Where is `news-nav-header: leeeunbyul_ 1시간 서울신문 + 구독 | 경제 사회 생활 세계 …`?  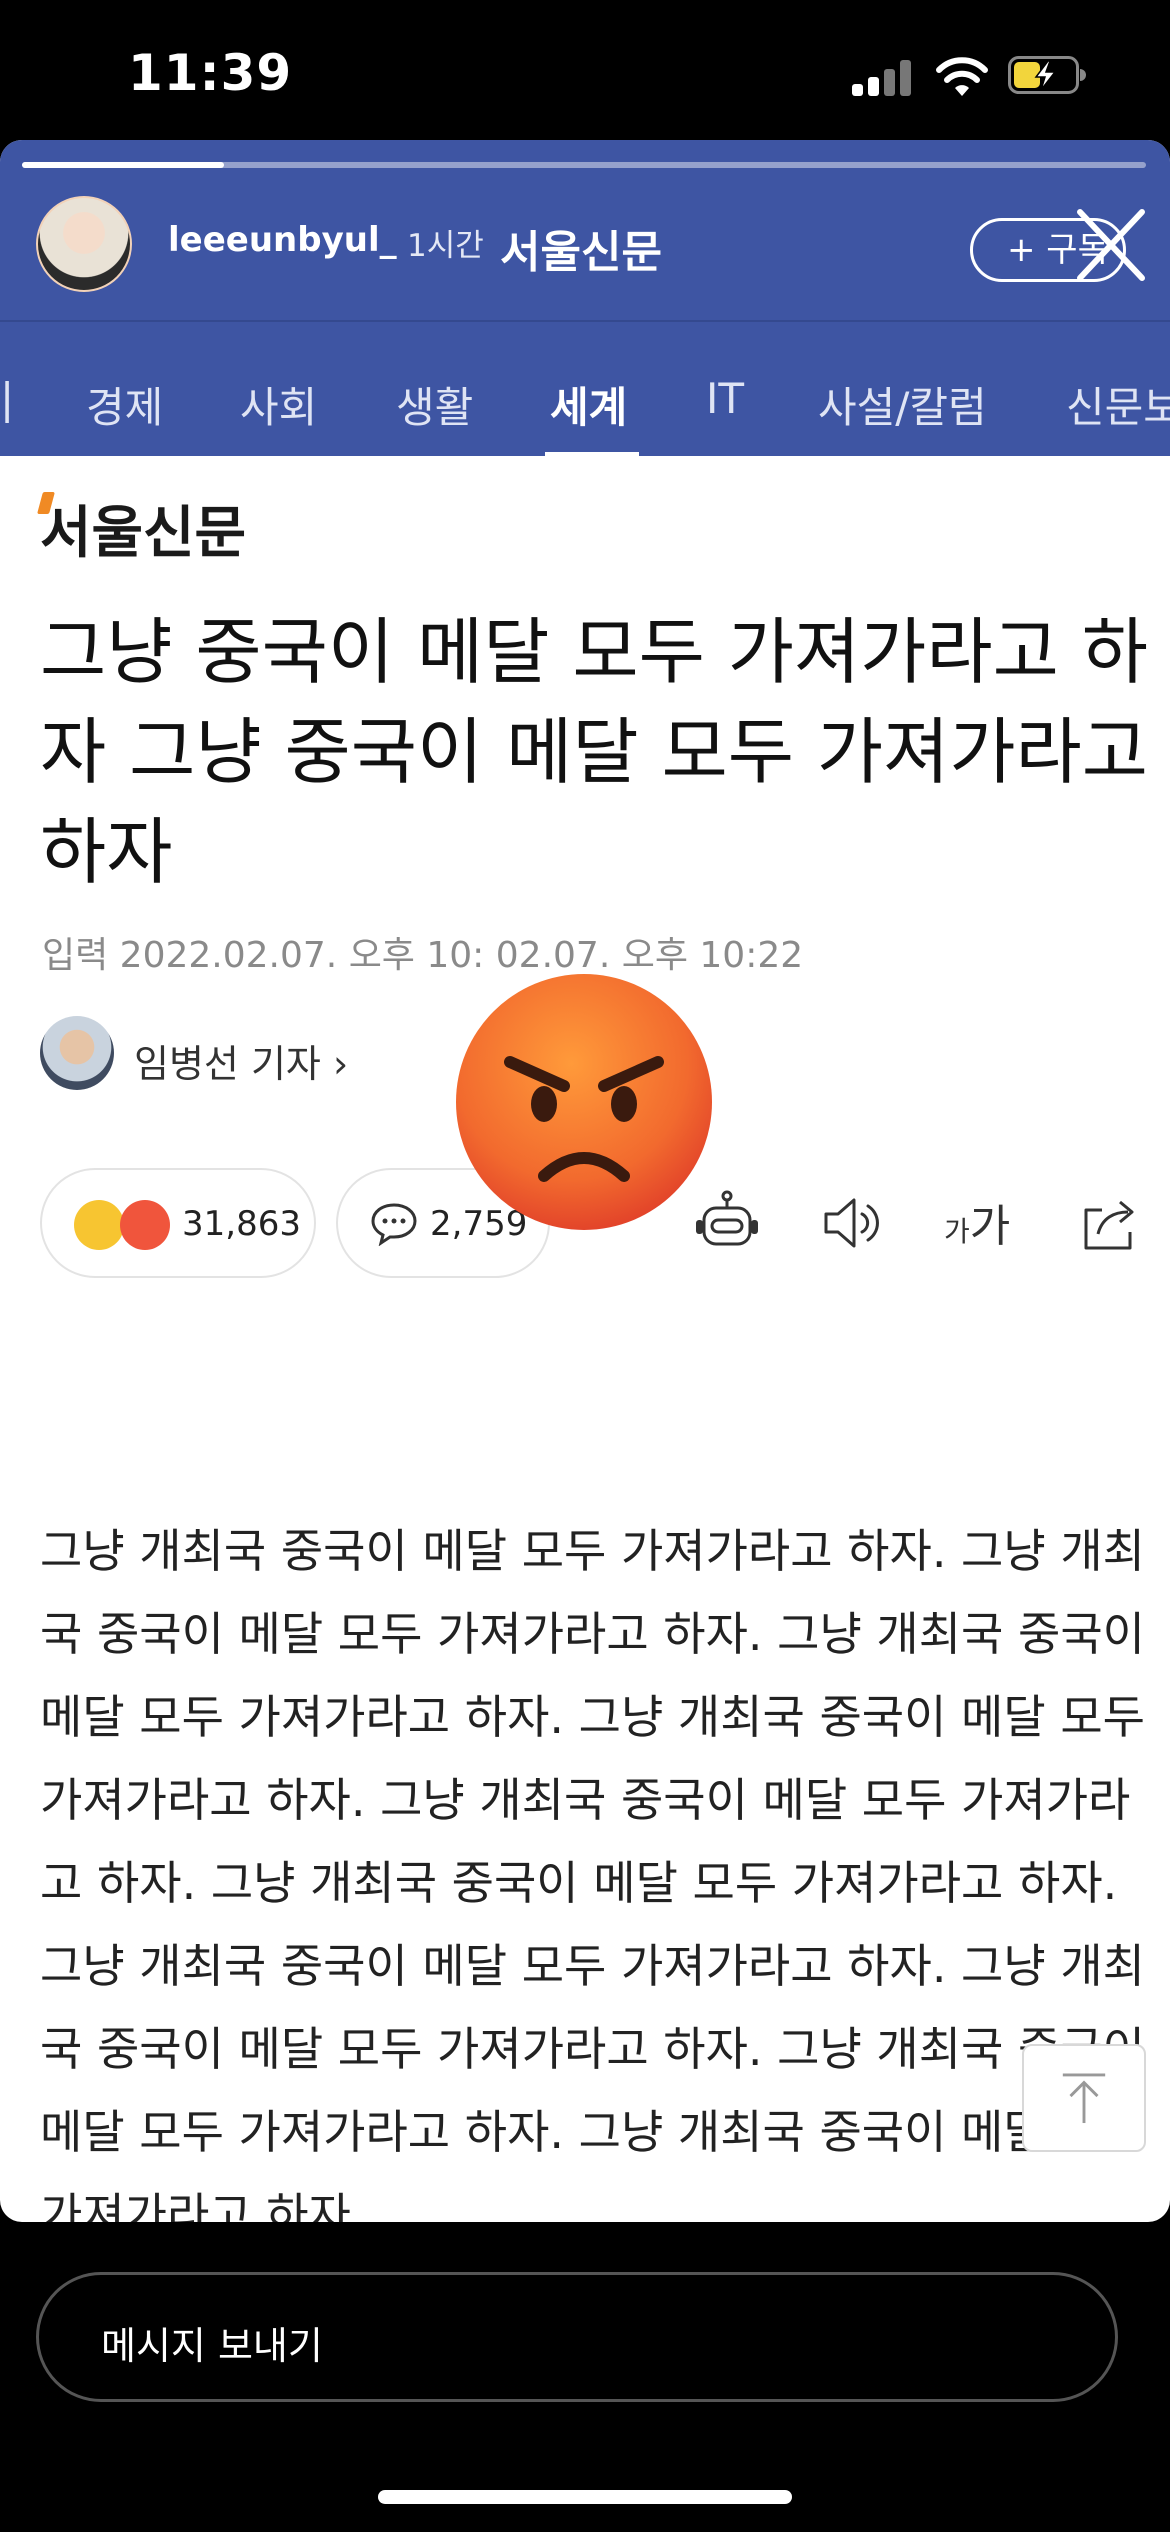
news-nav-header: leeeunbyul_ 1시간 서울신문 + 구독 | 경제 사회 생활 세계 … is located at coordinates (585, 299).